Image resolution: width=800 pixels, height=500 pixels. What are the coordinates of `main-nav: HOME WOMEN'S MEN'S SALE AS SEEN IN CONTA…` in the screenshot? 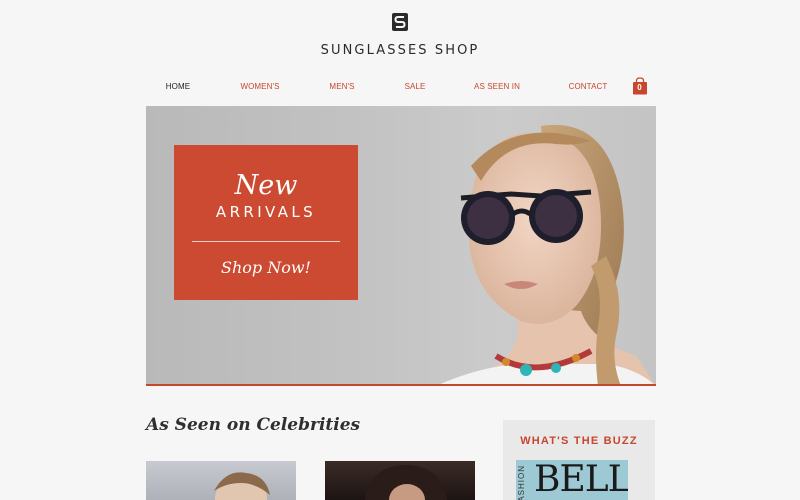 It's located at (400, 88).